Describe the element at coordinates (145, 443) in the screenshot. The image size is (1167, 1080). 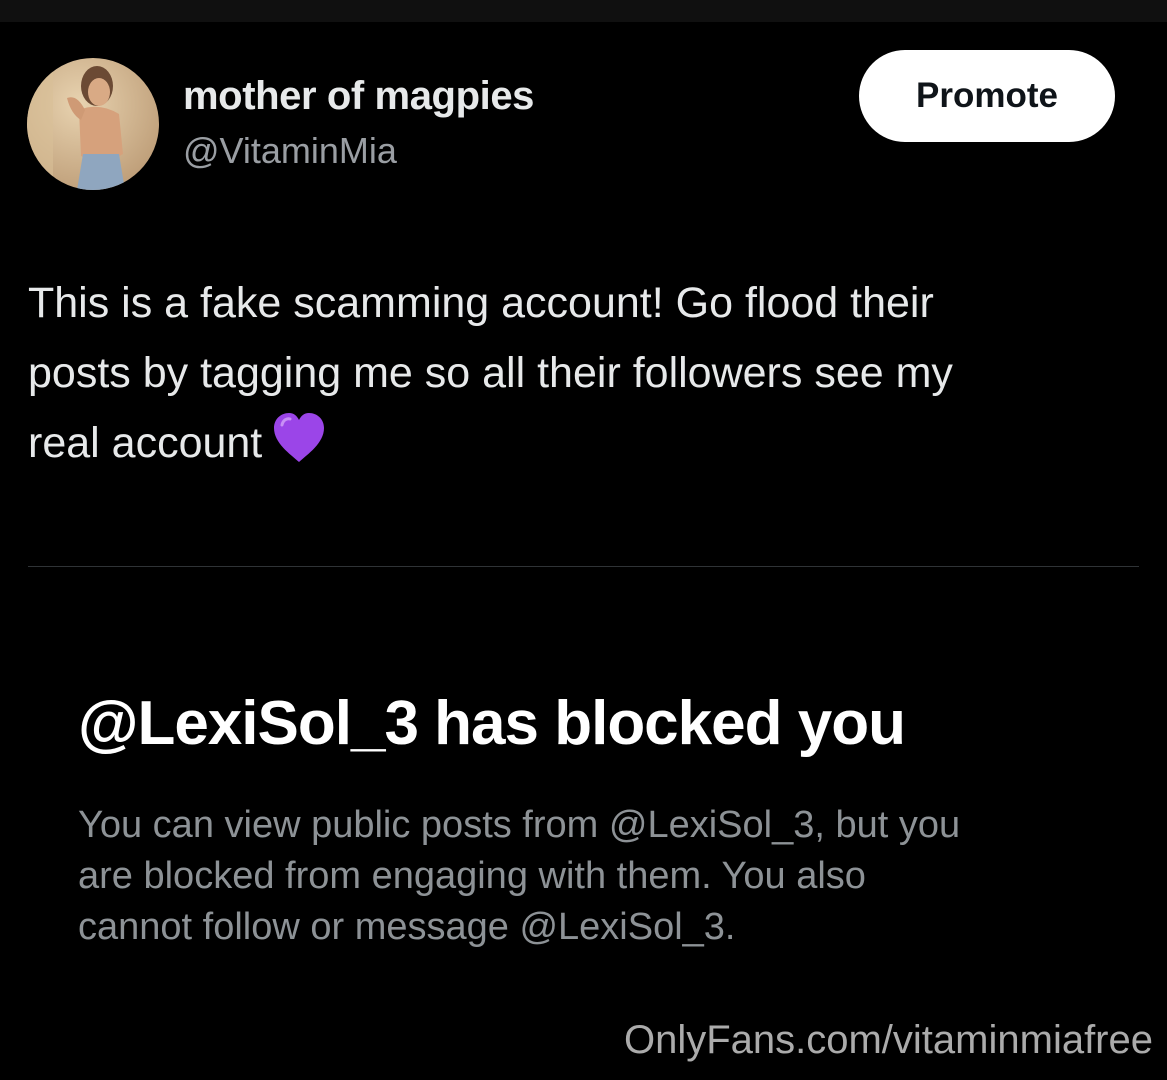
I see `tweet-text-fragment: real account` at that location.